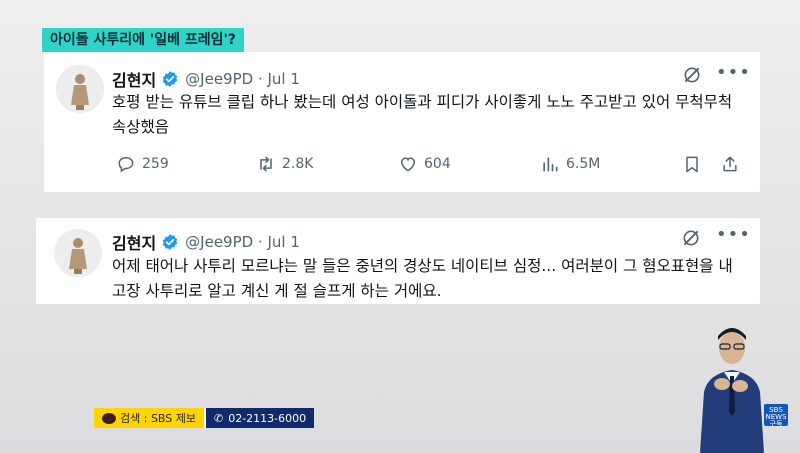 The width and height of the screenshot is (800, 453). Describe the element at coordinates (109, 418) in the screenshot. I see `kakao-talk-icon` at that location.